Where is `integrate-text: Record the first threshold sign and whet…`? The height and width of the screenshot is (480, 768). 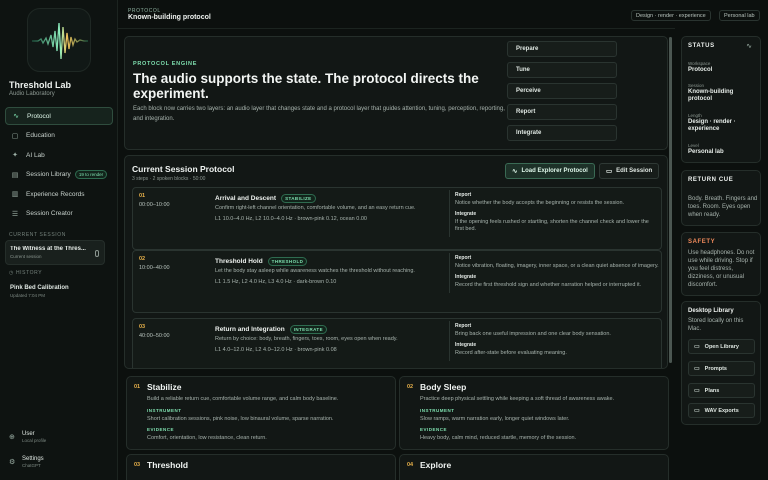 integrate-text: Record the first threshold sign and whet… is located at coordinates (548, 285).